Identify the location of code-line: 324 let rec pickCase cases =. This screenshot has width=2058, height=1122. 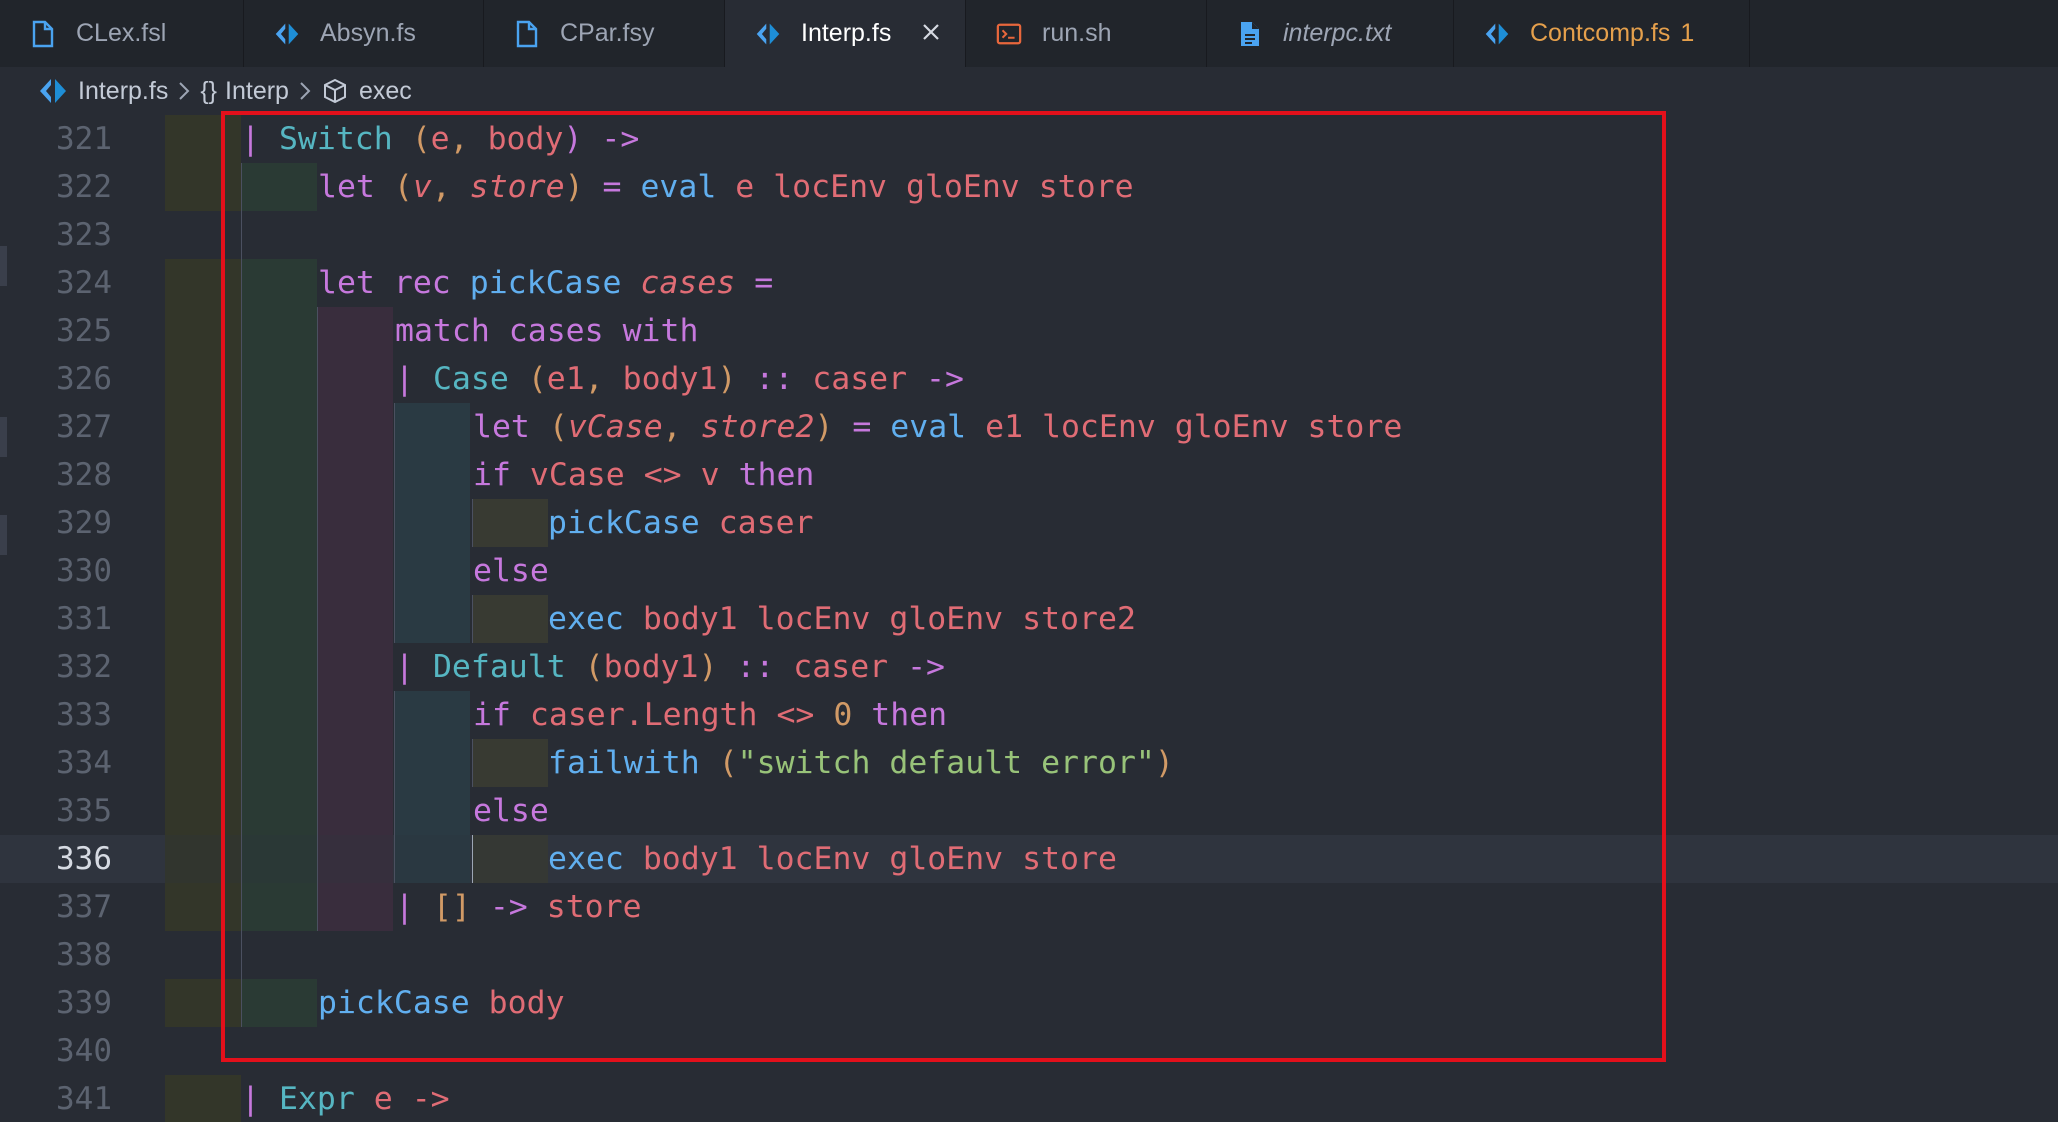
(1029, 283).